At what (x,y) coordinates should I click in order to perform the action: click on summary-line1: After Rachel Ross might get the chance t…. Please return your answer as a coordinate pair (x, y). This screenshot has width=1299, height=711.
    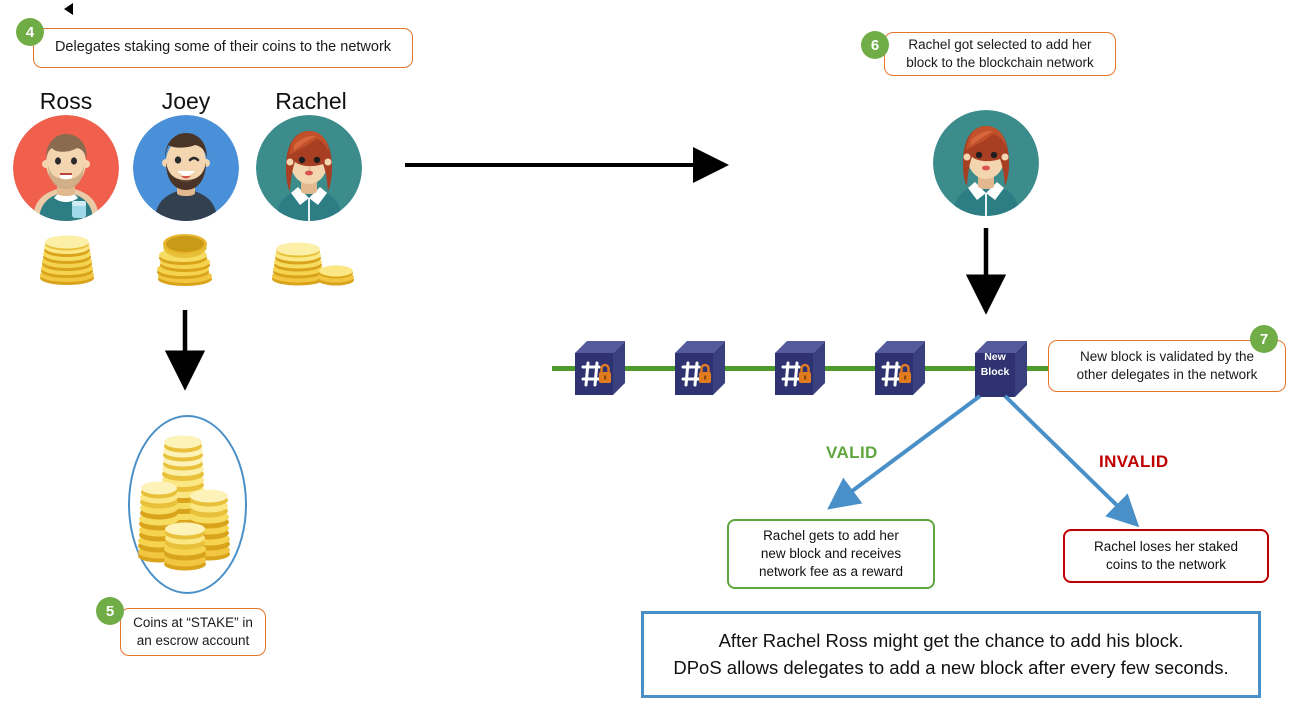
    Looking at the image, I should click on (951, 640).